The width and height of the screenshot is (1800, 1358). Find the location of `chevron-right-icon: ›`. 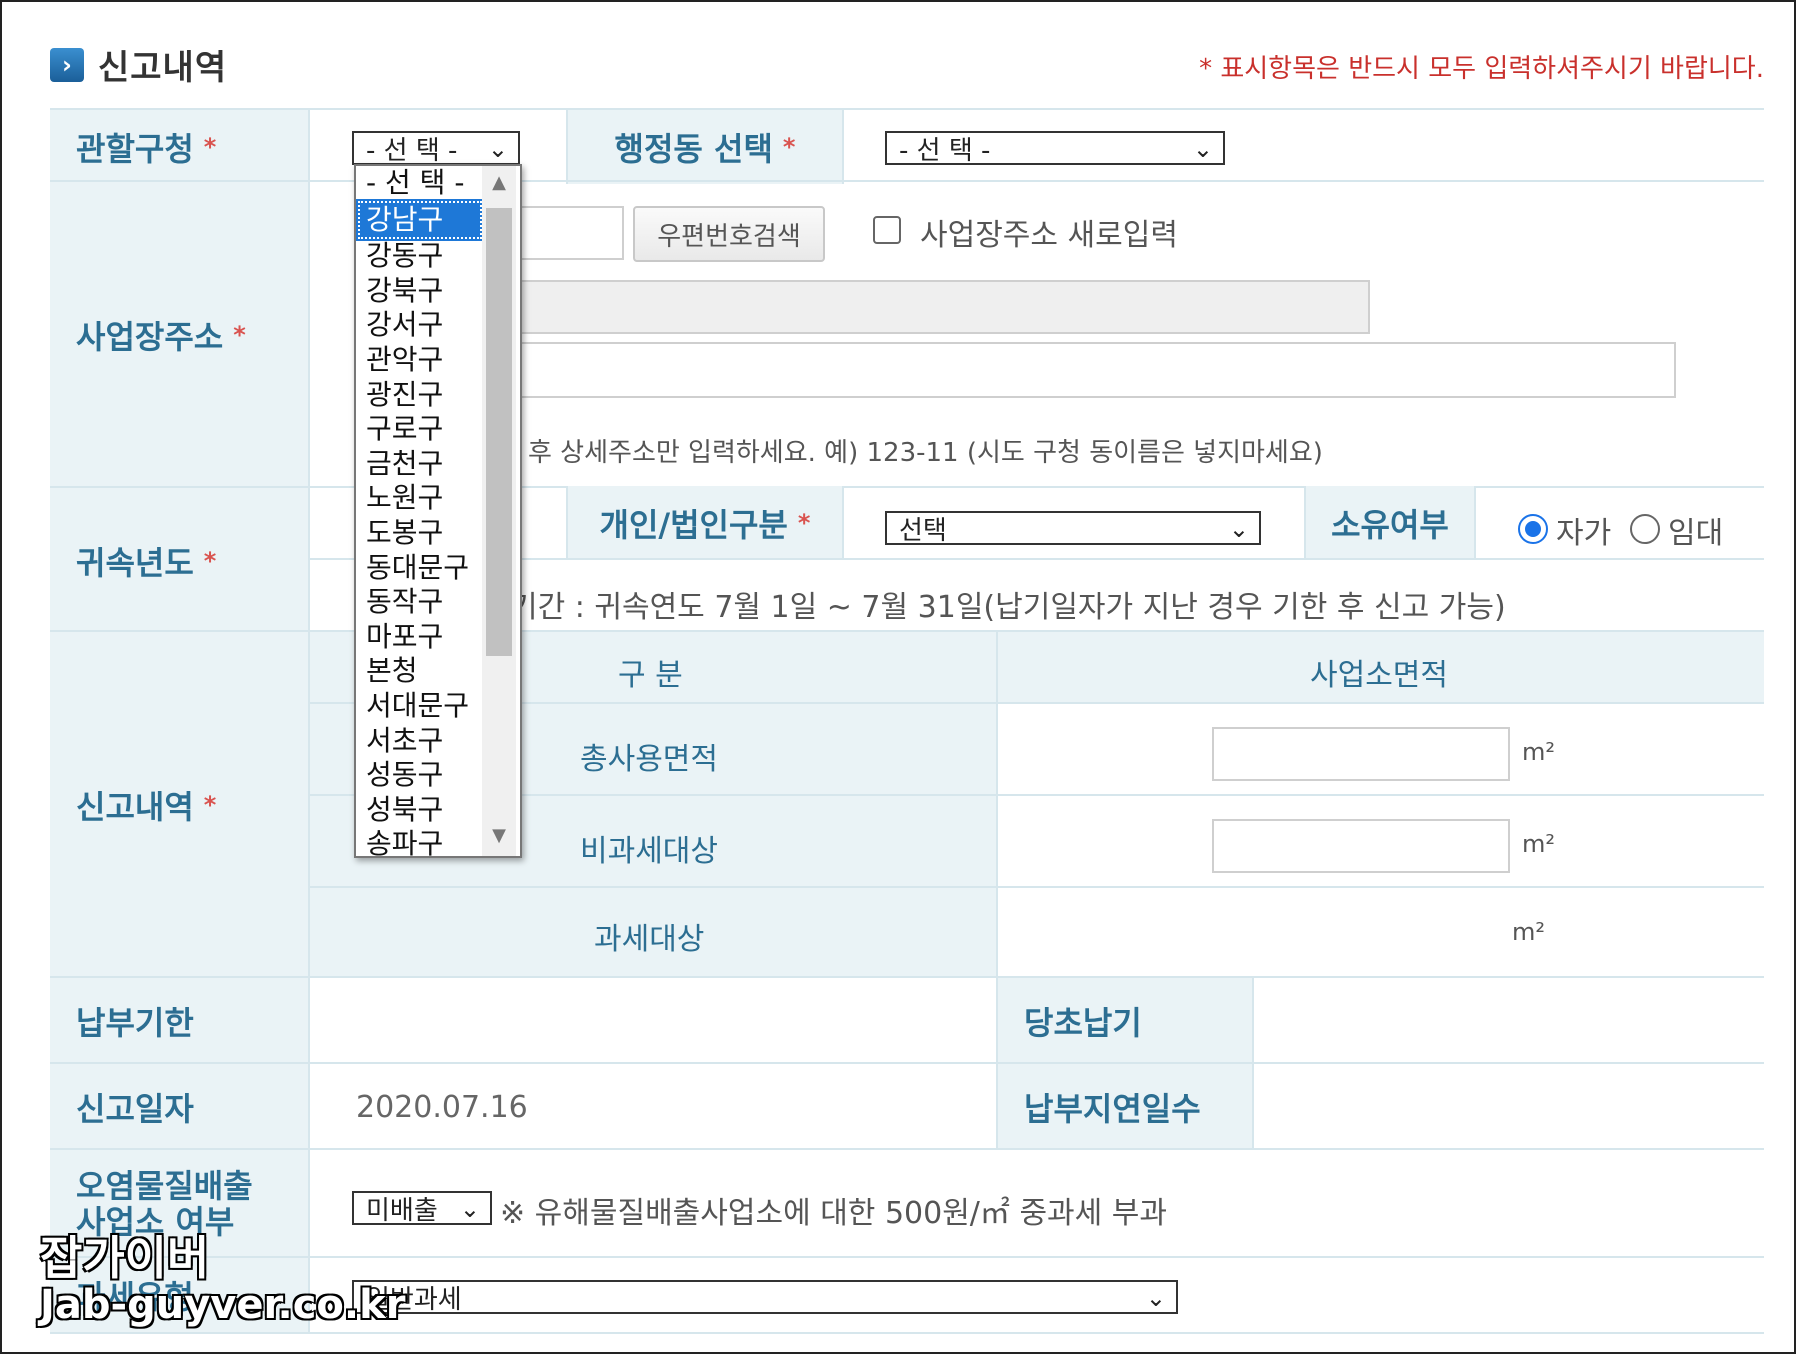

chevron-right-icon: › is located at coordinates (67, 64).